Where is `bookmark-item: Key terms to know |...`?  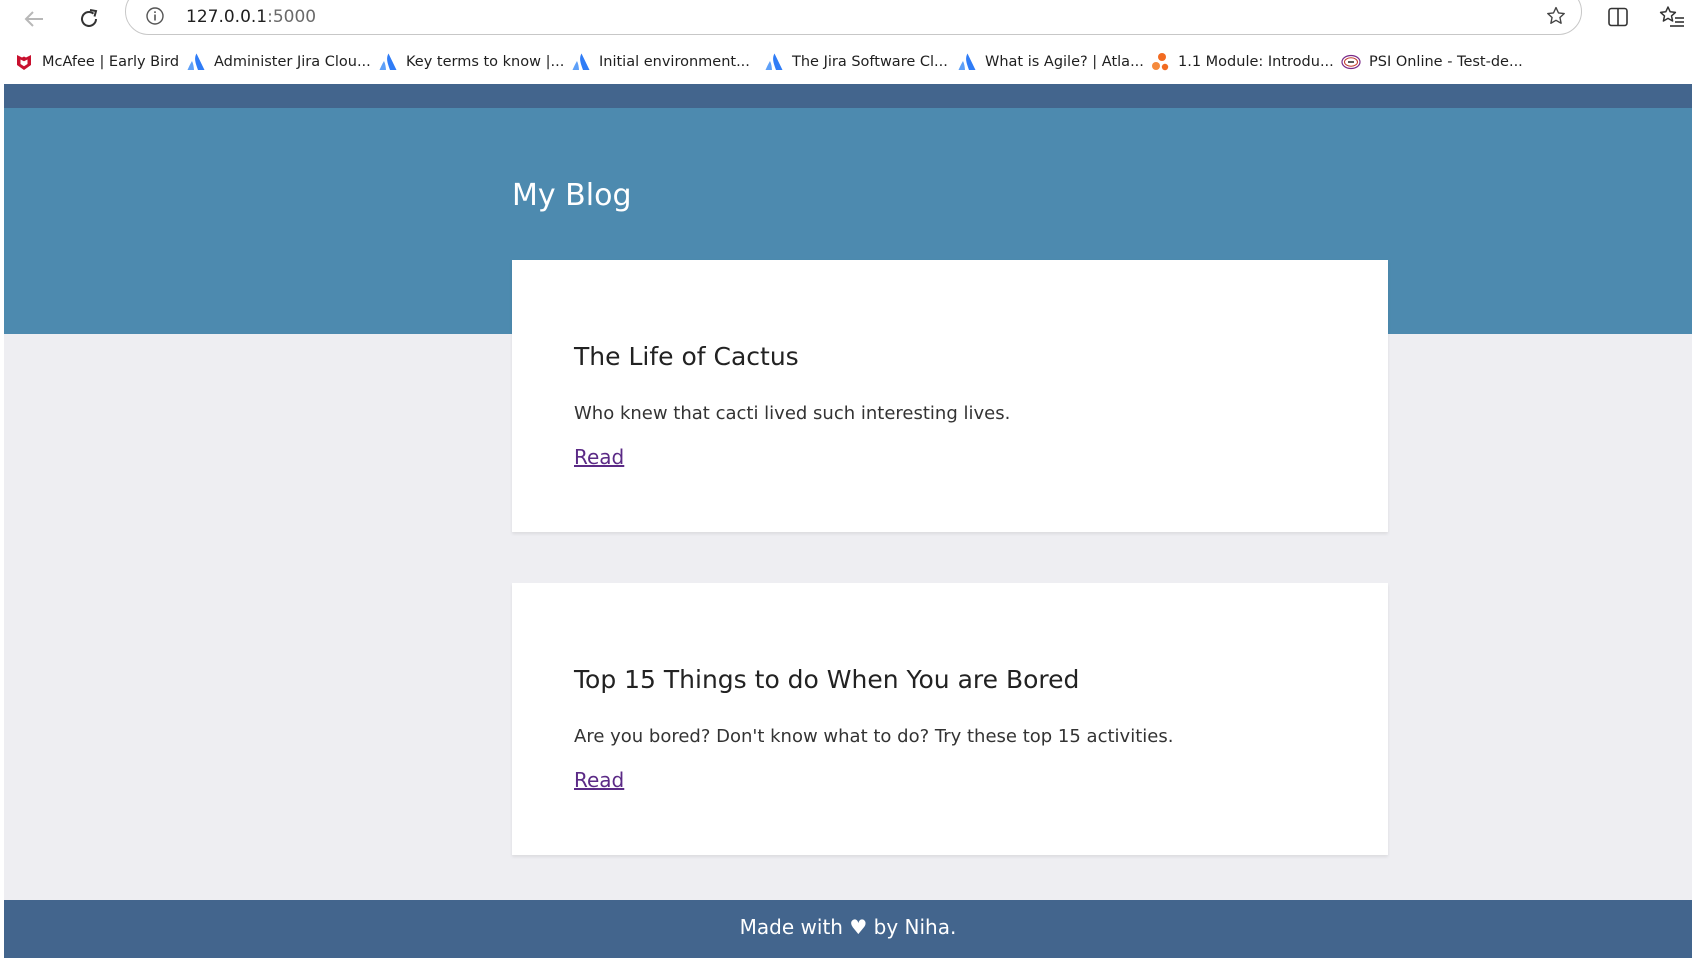
bookmark-item: Key terms to know |... is located at coordinates (471, 62).